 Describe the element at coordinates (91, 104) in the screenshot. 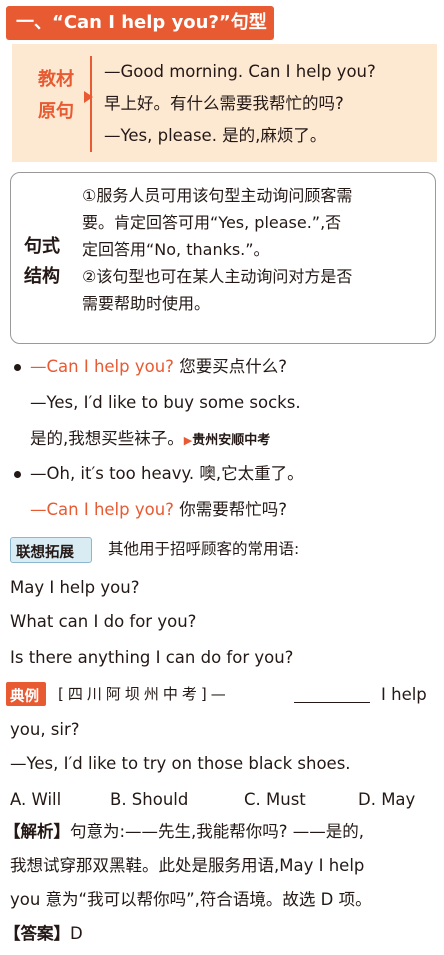

I see `original-divider` at that location.